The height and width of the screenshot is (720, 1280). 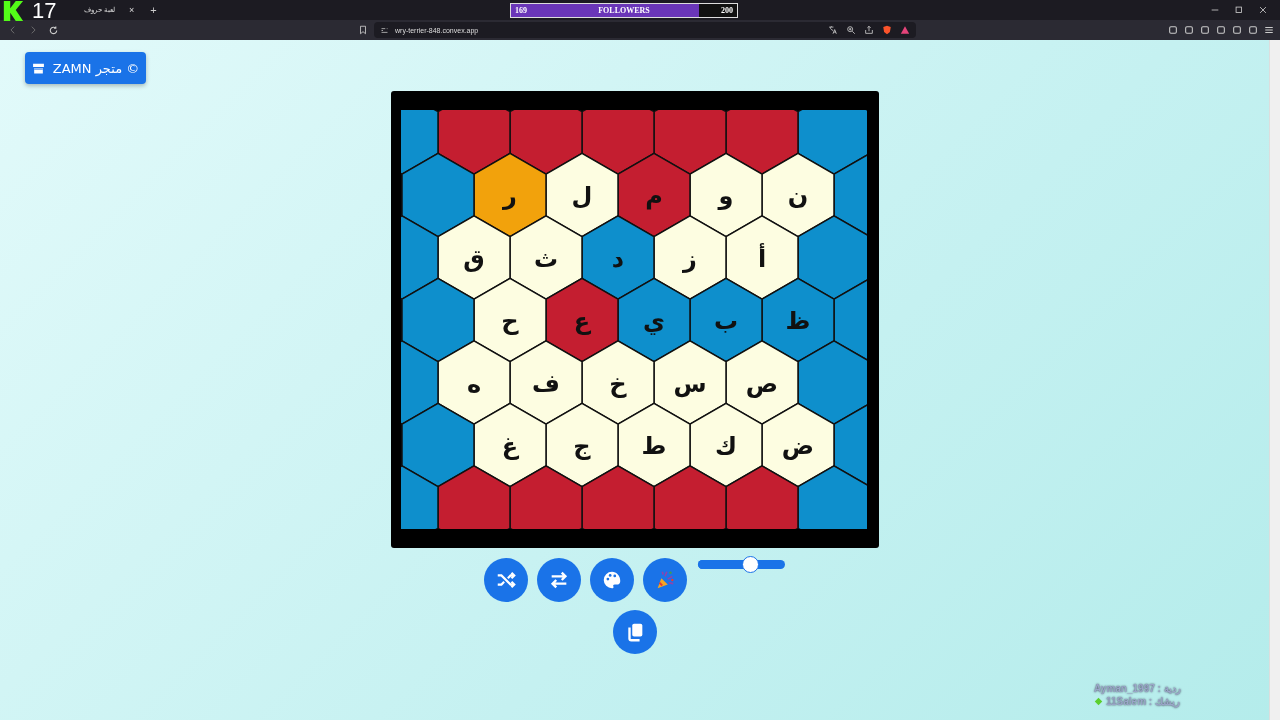 I want to click on swap-button, so click(x=559, y=580).